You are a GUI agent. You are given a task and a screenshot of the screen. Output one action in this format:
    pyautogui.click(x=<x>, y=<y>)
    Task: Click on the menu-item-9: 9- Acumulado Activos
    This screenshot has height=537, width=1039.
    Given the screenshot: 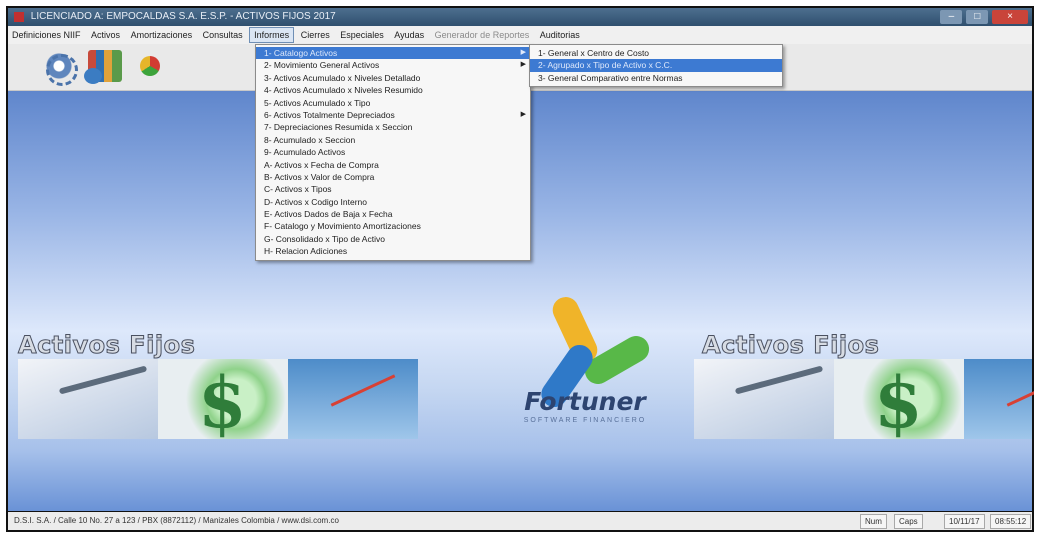 What is the action you would take?
    pyautogui.click(x=393, y=152)
    